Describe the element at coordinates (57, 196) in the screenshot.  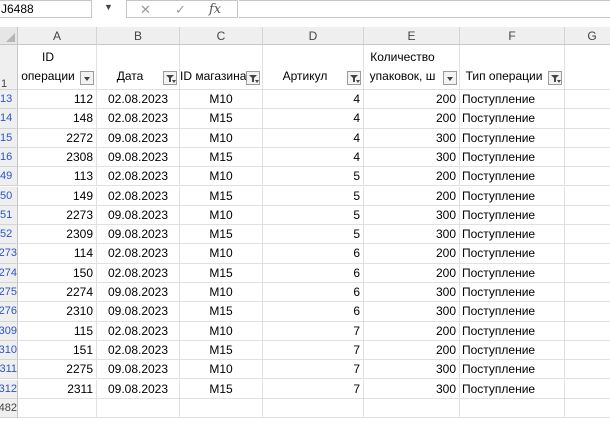
I see `cell-id: 149` at that location.